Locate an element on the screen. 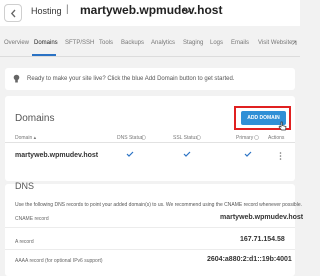 This screenshot has width=320, height=276. a-record-label: A record is located at coordinates (24, 242).